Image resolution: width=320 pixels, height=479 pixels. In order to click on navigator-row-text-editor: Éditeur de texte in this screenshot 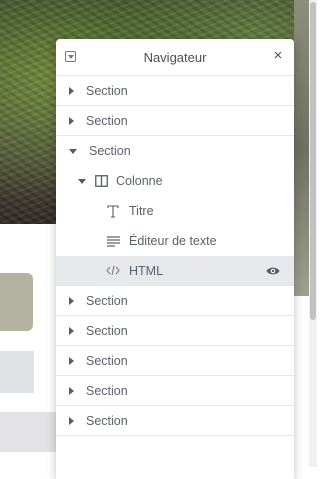, I will do `click(175, 241)`.